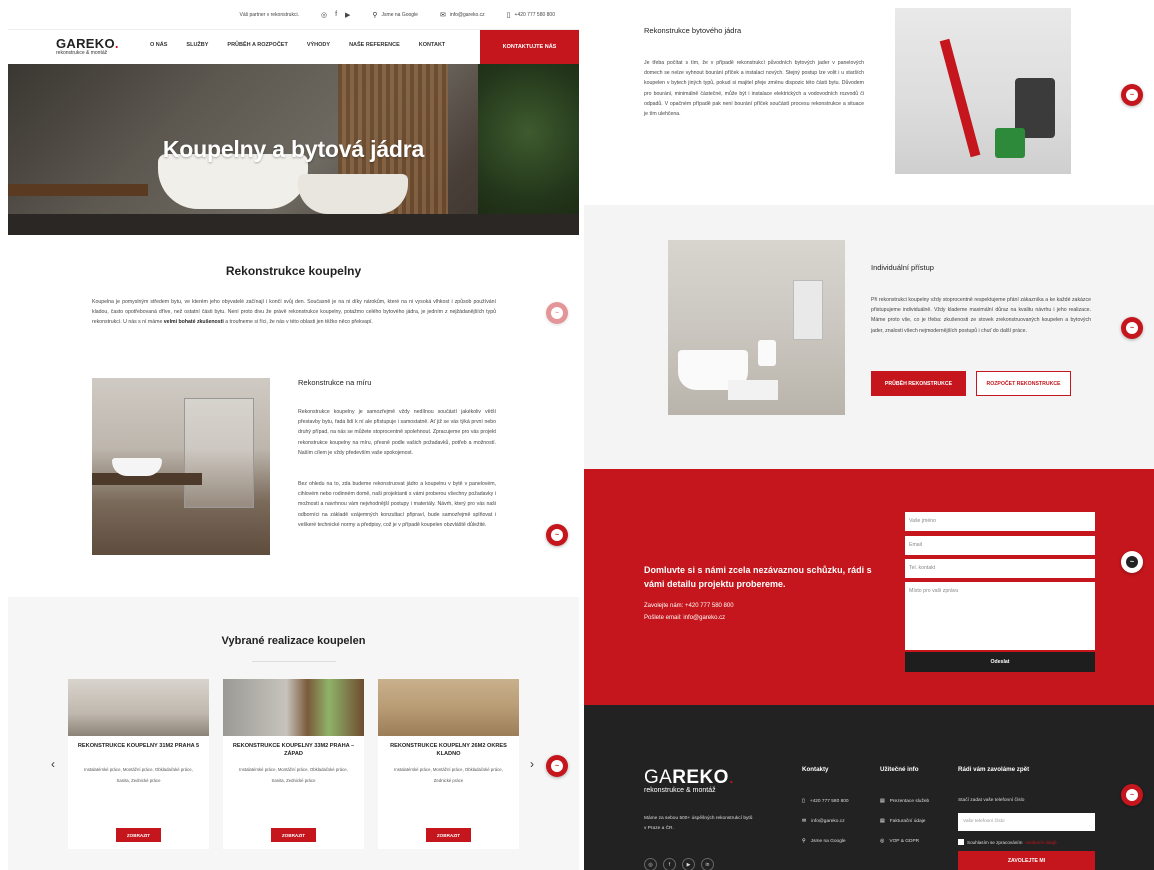  Describe the element at coordinates (960, 98) in the screenshot. I see `tile-cutter` at that location.